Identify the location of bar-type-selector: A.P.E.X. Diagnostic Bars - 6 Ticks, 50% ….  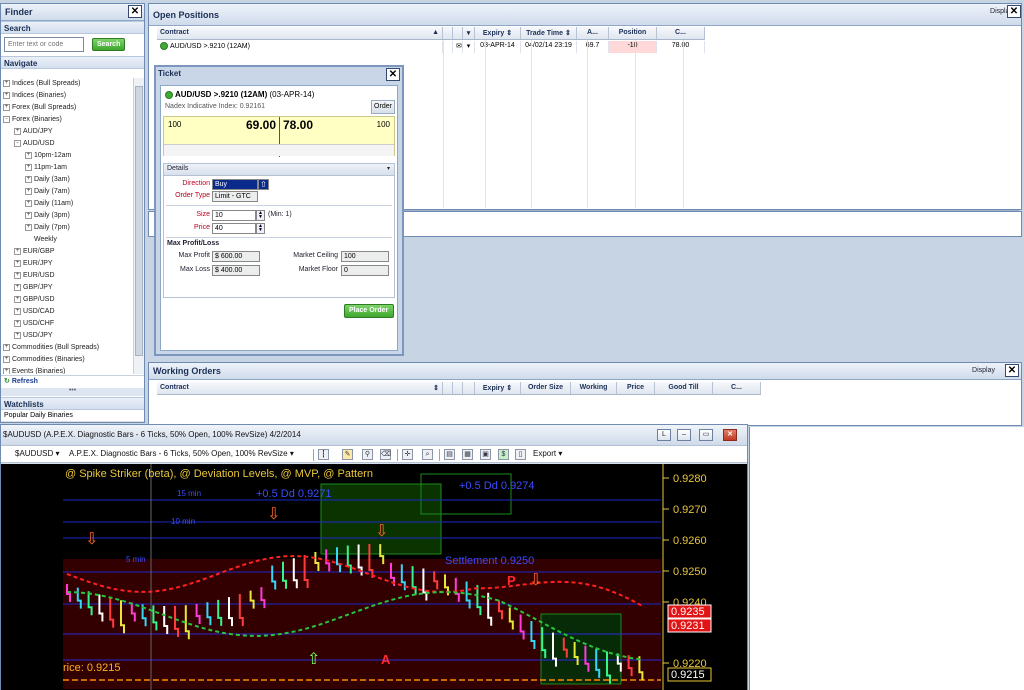
(181, 453).